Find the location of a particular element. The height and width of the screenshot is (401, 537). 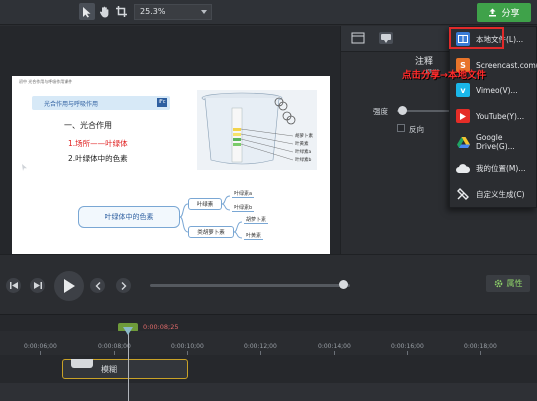

strength-slider-handle is located at coordinates (402, 110).